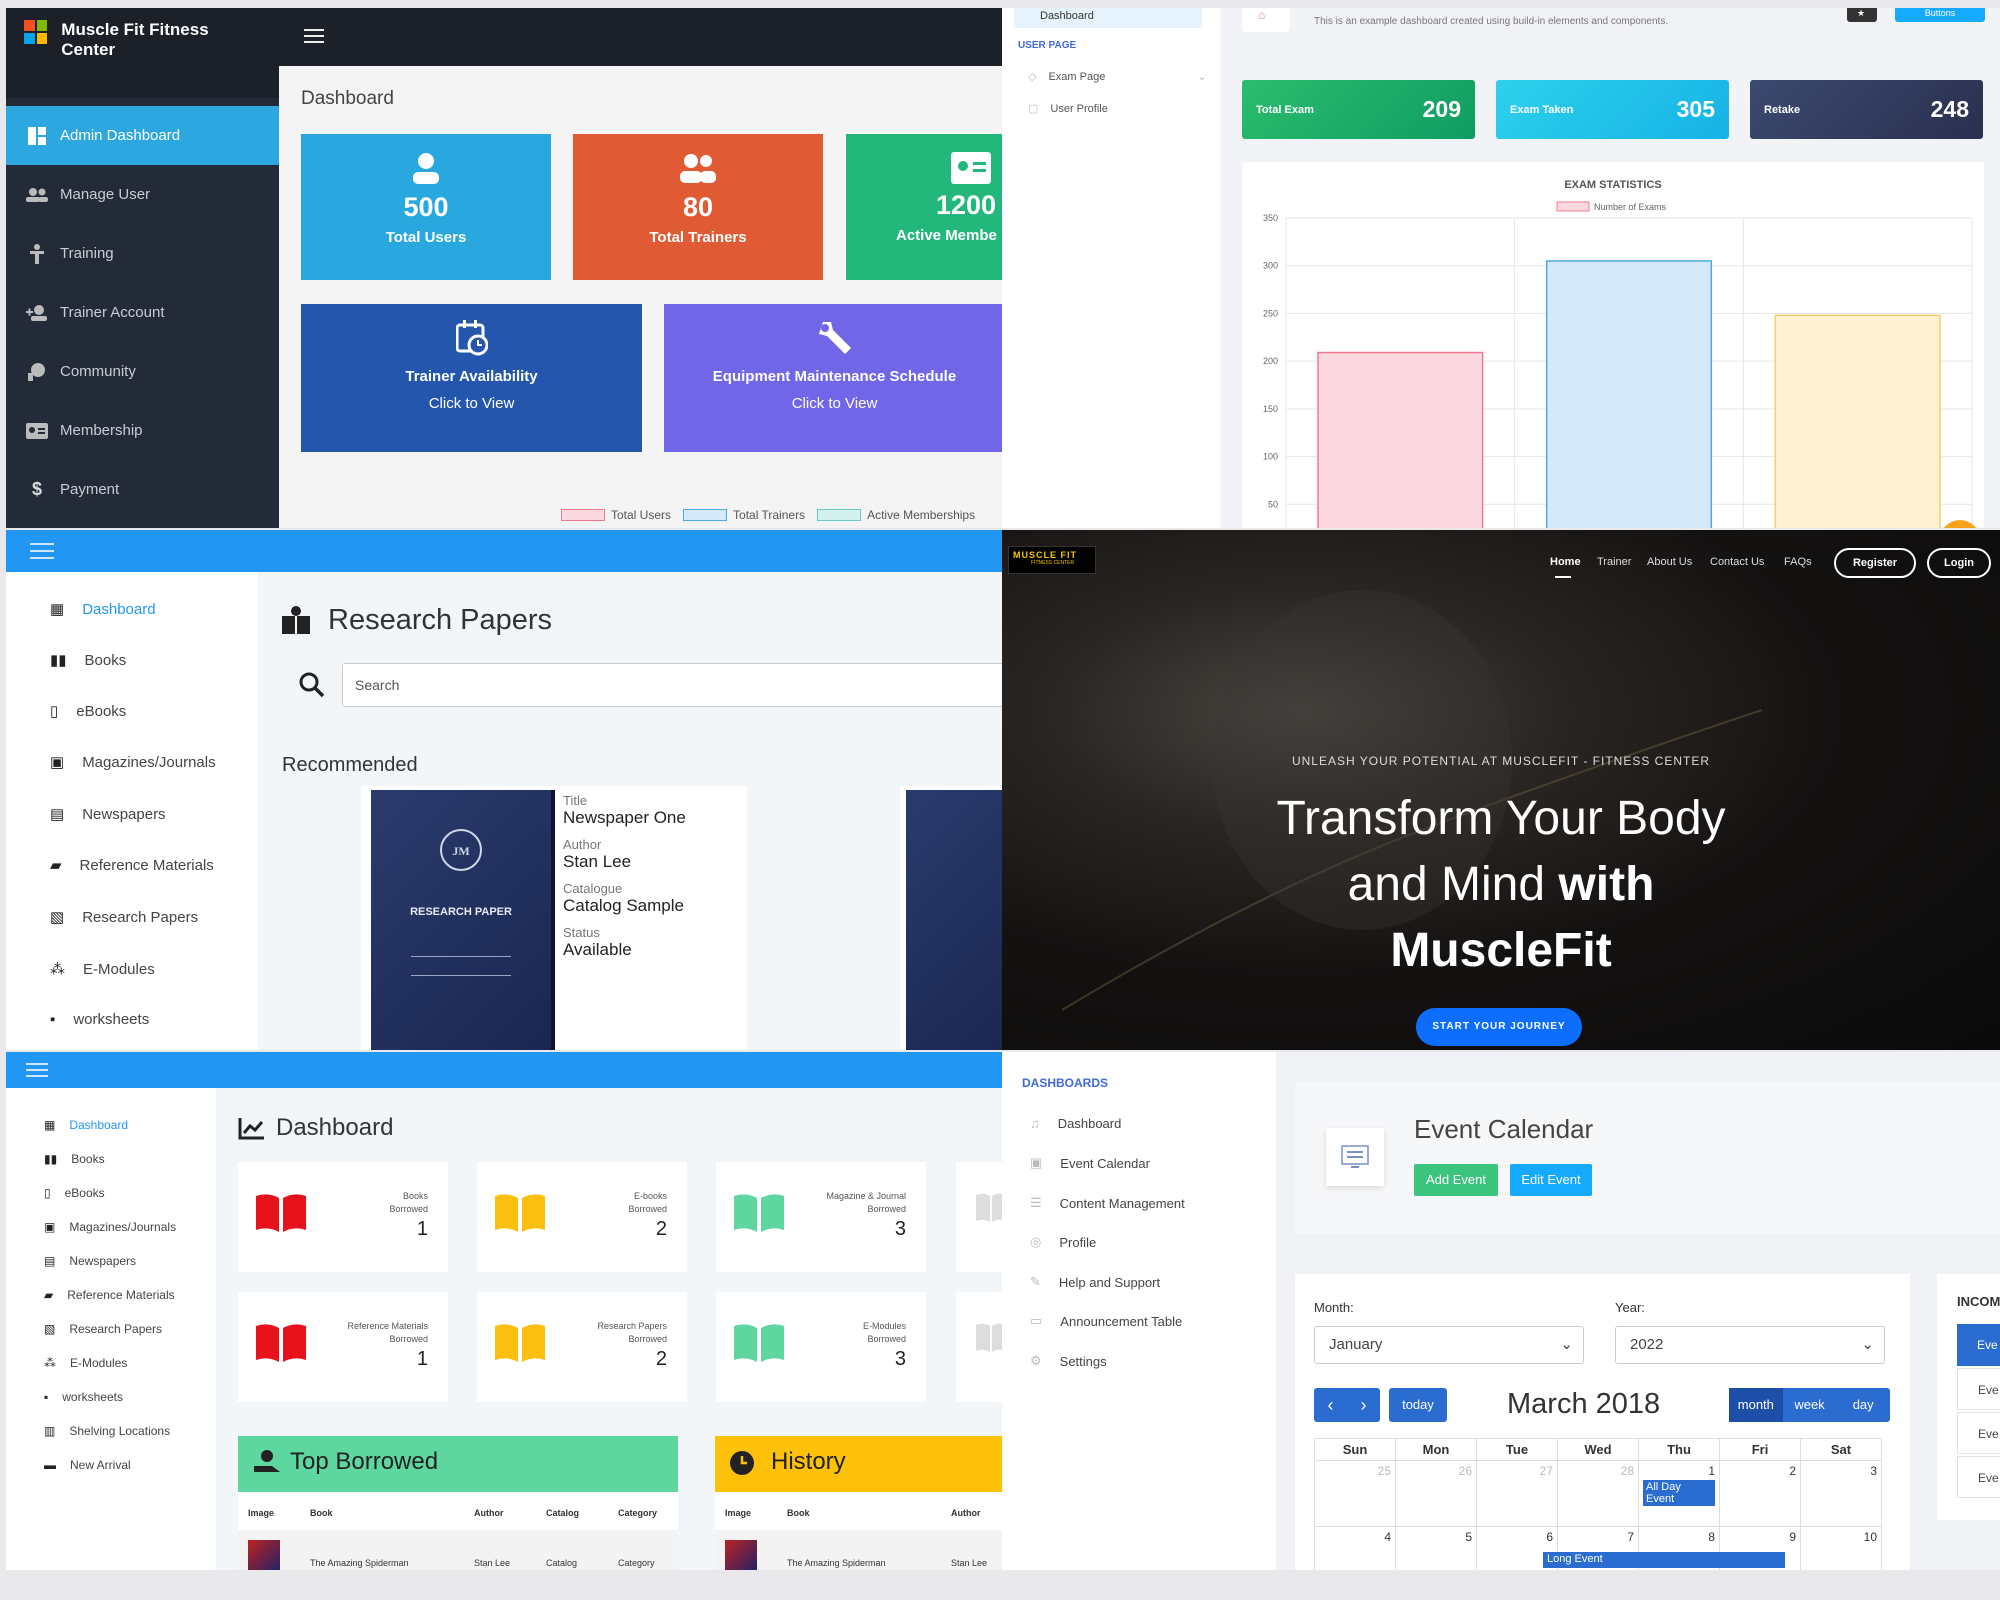  What do you see at coordinates (1862, 15) in the screenshot?
I see `star-button: ★` at bounding box center [1862, 15].